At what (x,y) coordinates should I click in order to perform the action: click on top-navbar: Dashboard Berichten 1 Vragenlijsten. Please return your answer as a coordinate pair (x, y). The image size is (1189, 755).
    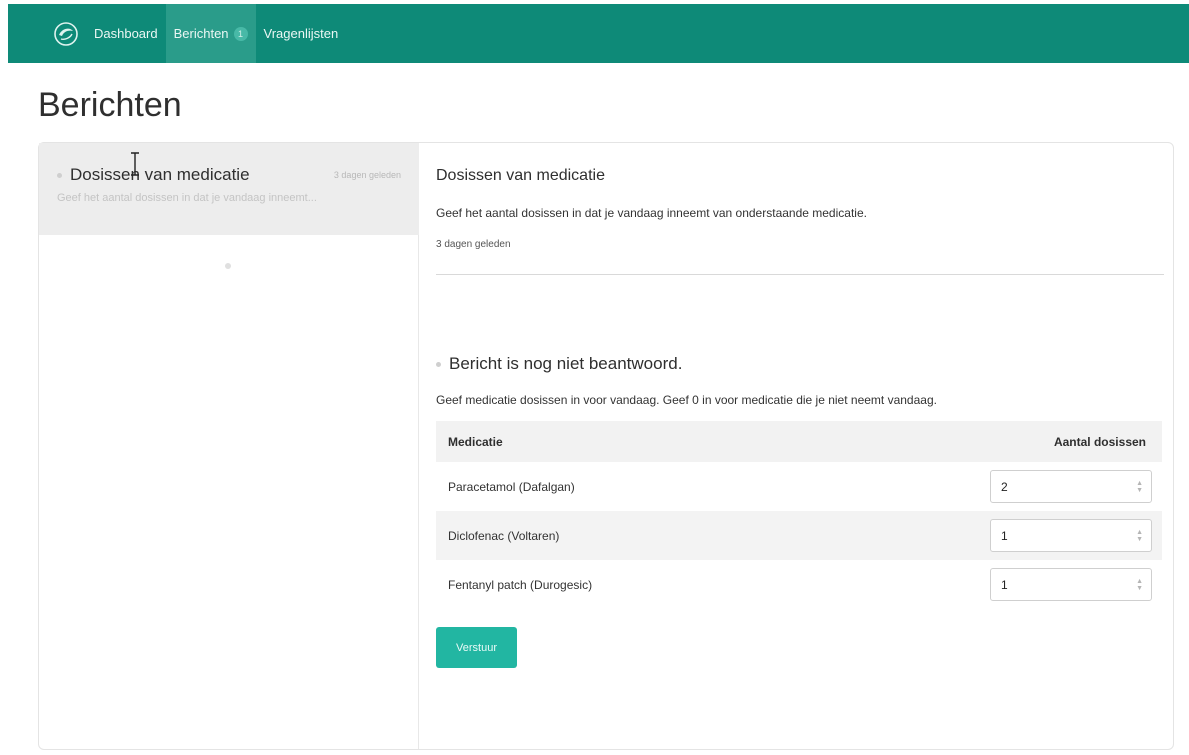
    Looking at the image, I should click on (598, 33).